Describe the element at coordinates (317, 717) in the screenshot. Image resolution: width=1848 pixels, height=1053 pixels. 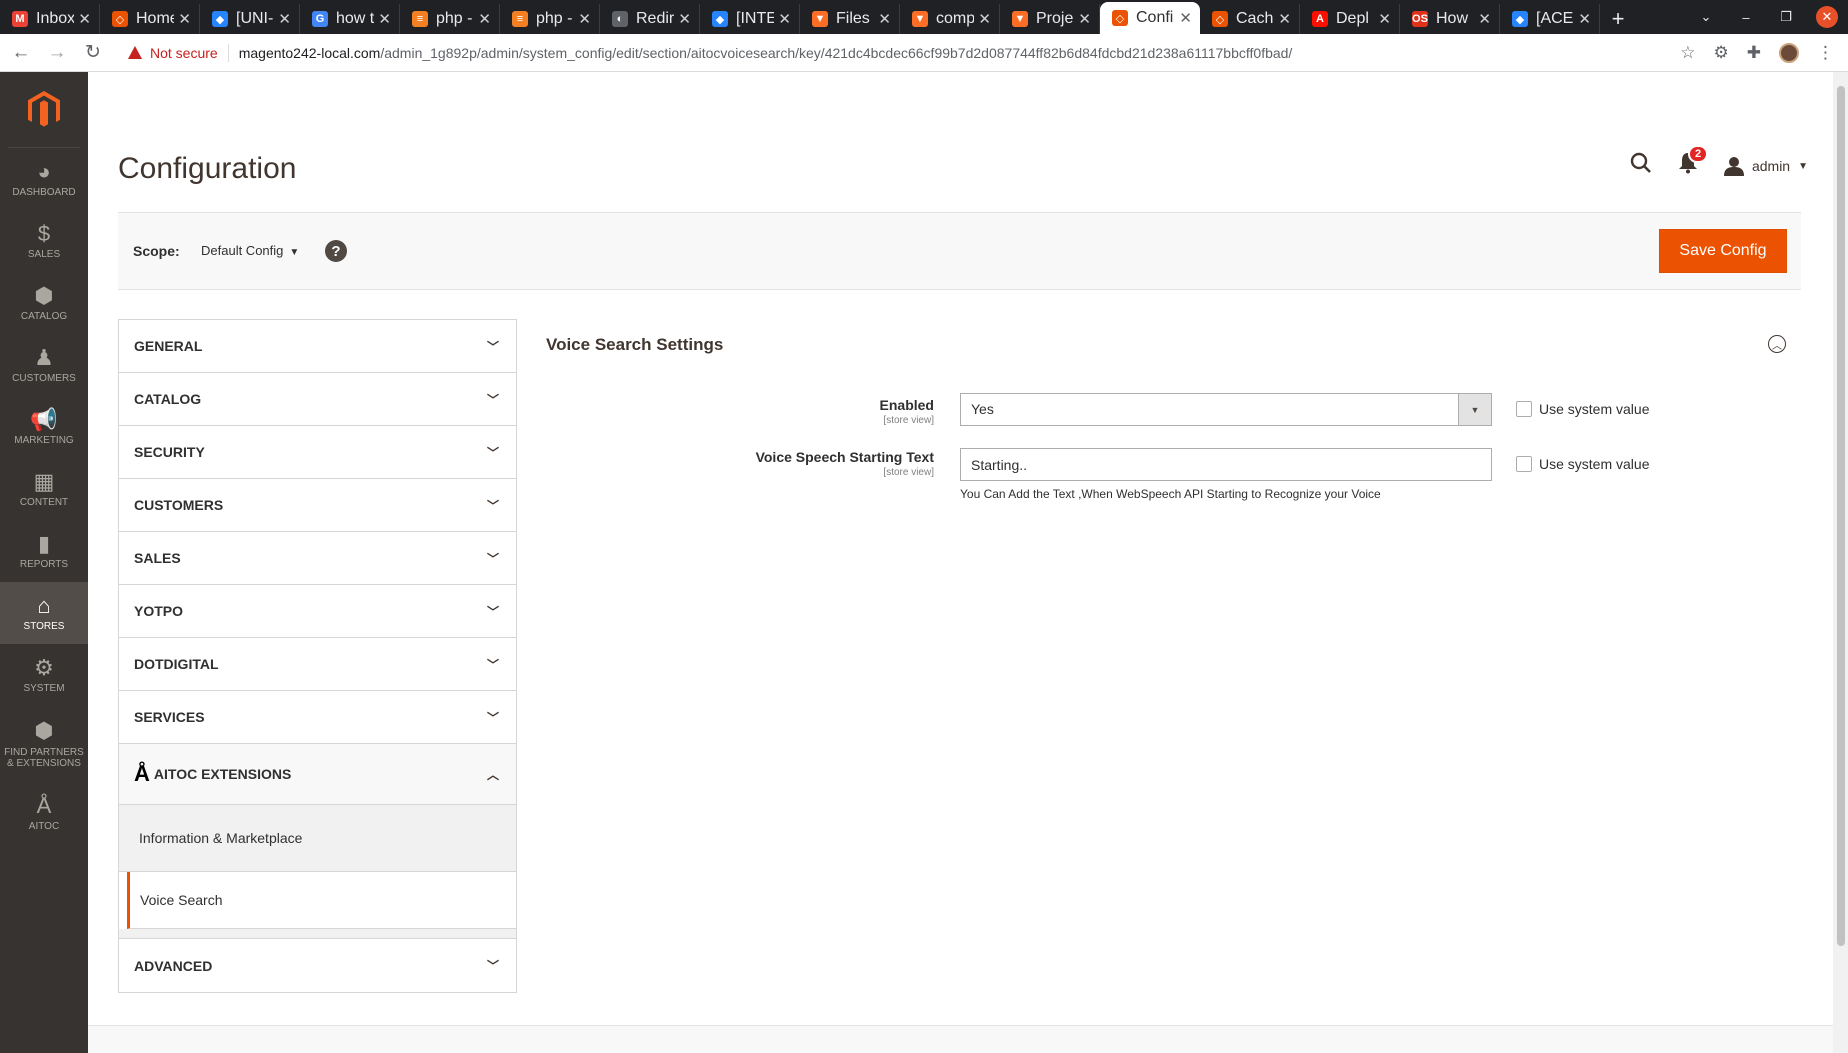
I see `config-tab-services: SERVICES ﹀` at that location.